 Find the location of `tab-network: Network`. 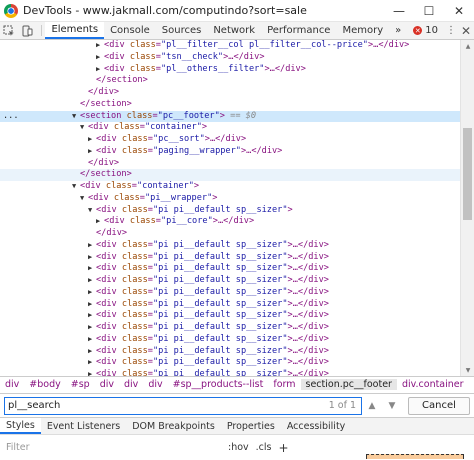

tab-network: Network is located at coordinates (234, 30).